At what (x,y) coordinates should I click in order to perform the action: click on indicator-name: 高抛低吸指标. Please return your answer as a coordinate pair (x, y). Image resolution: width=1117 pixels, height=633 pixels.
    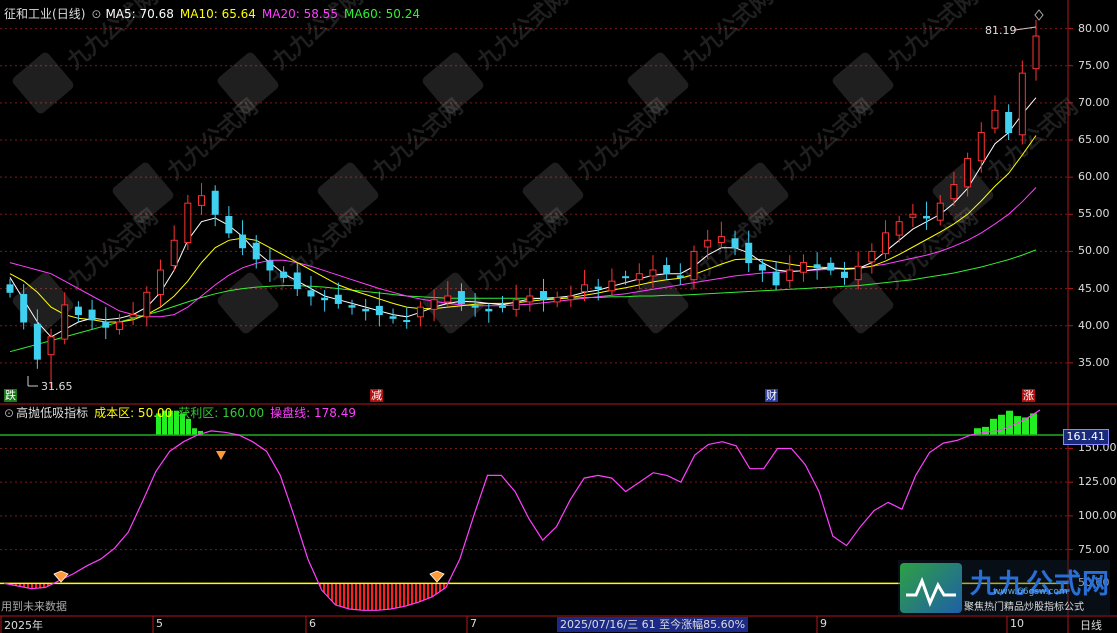
    Looking at the image, I should click on (52, 413).